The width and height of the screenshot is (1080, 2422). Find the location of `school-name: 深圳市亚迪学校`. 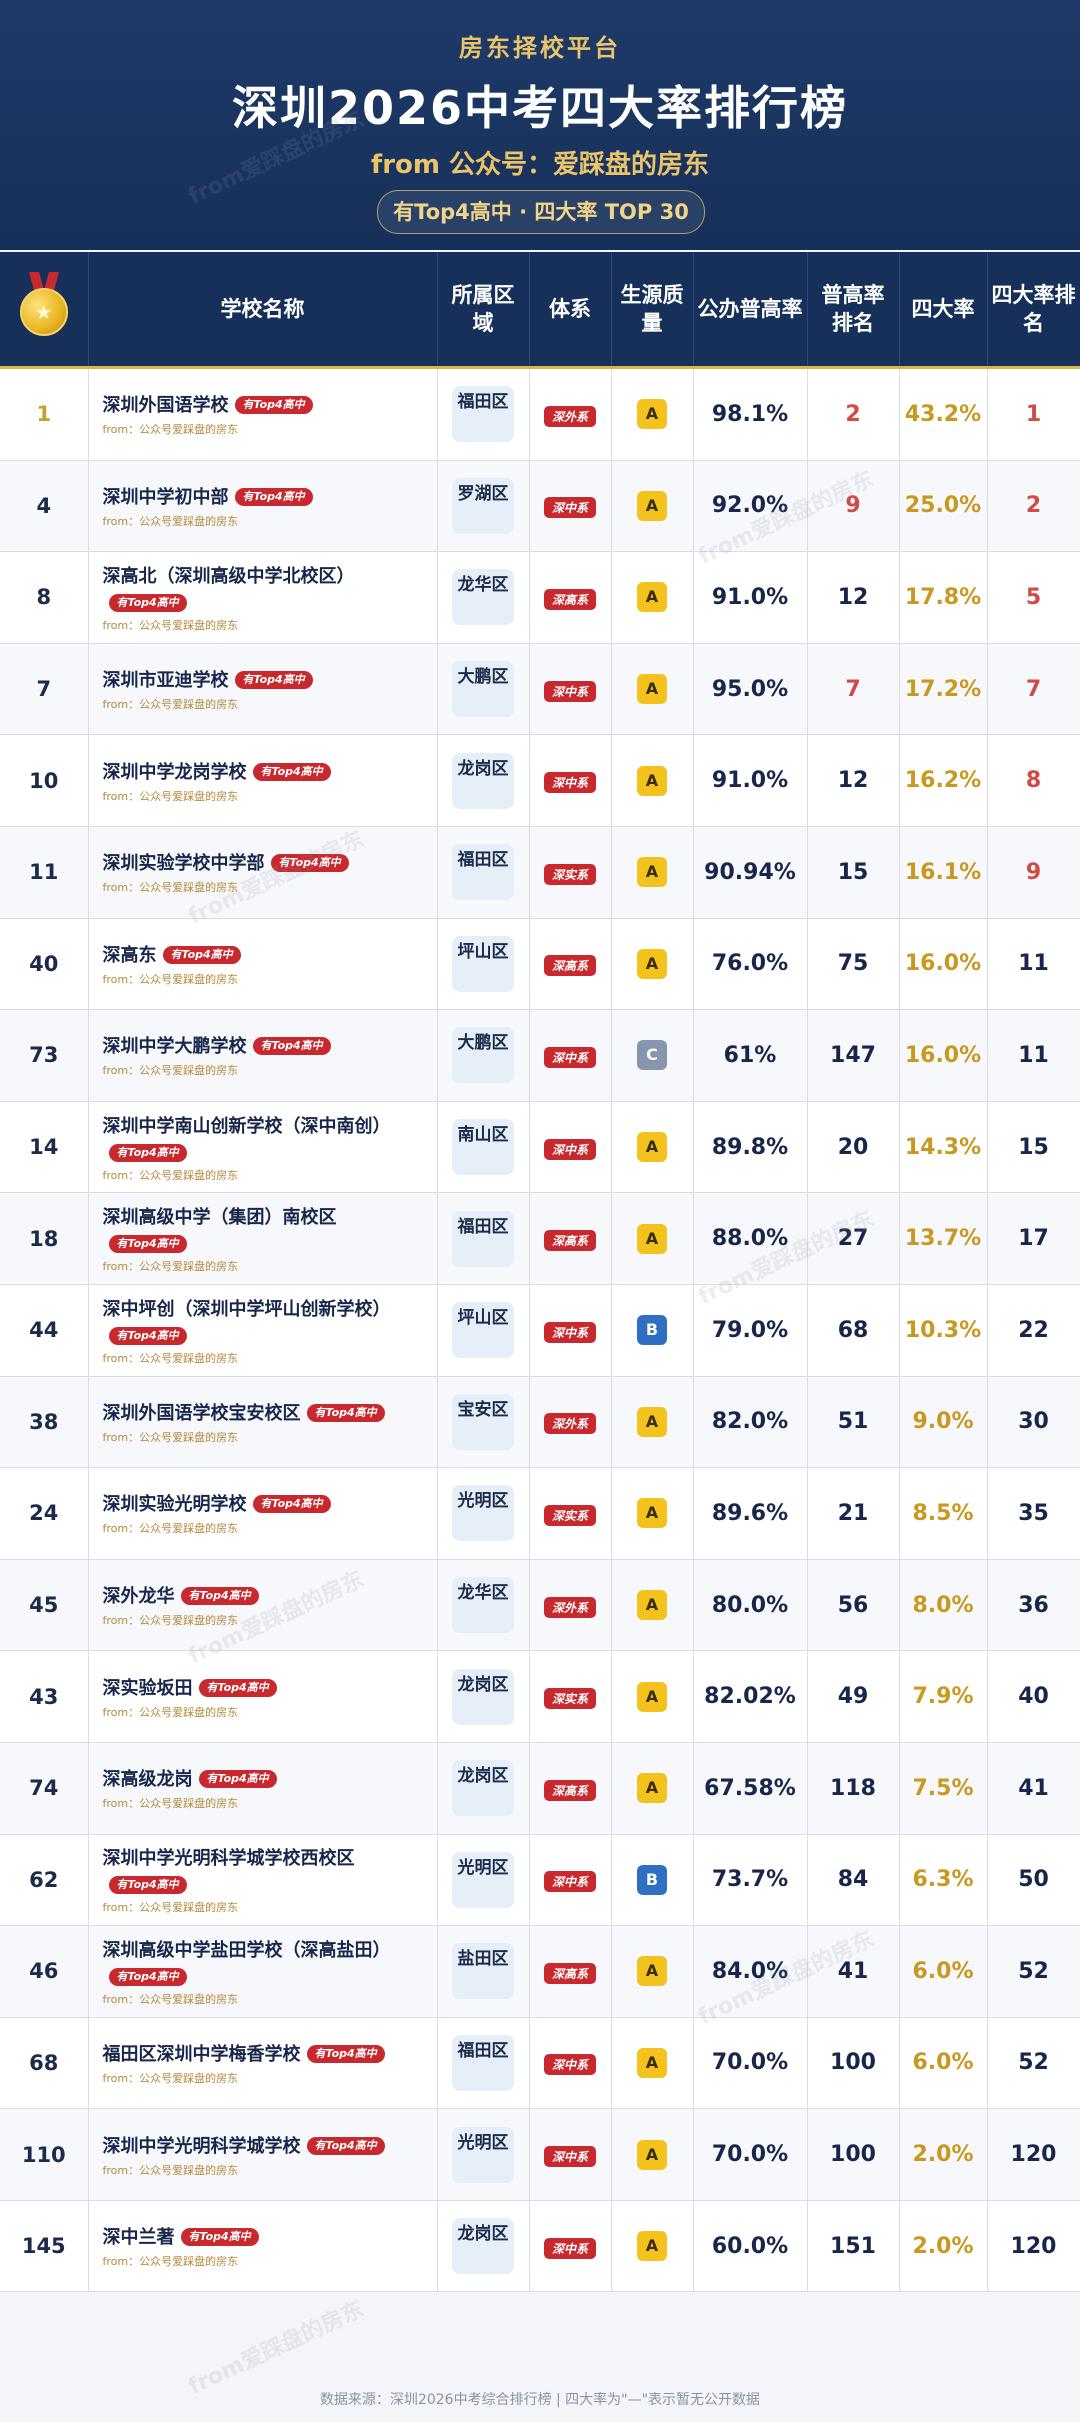

school-name: 深圳市亚迪学校 is located at coordinates (165, 681).